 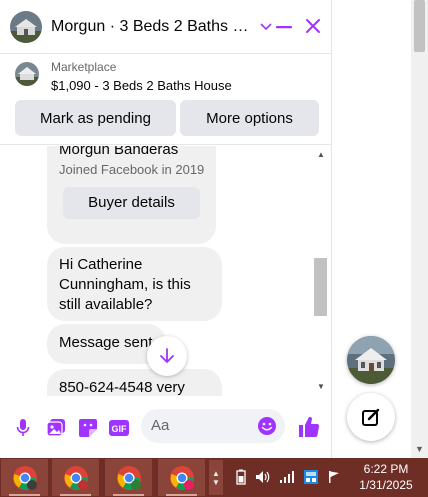 I want to click on scroll-up-arrow-icon: ▲, so click(x=321, y=154).